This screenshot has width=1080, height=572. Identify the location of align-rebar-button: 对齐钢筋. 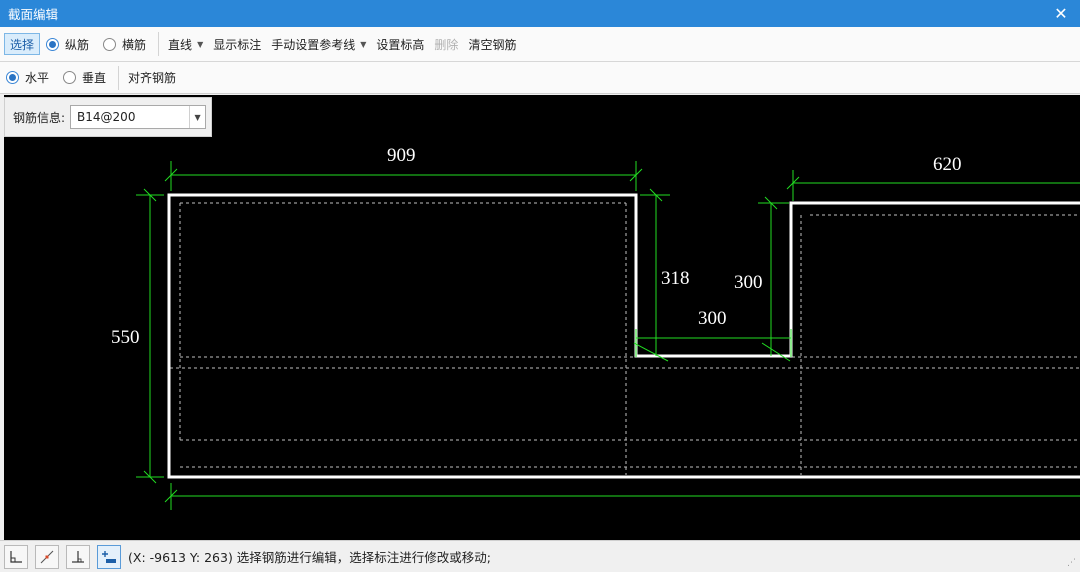
(152, 78).